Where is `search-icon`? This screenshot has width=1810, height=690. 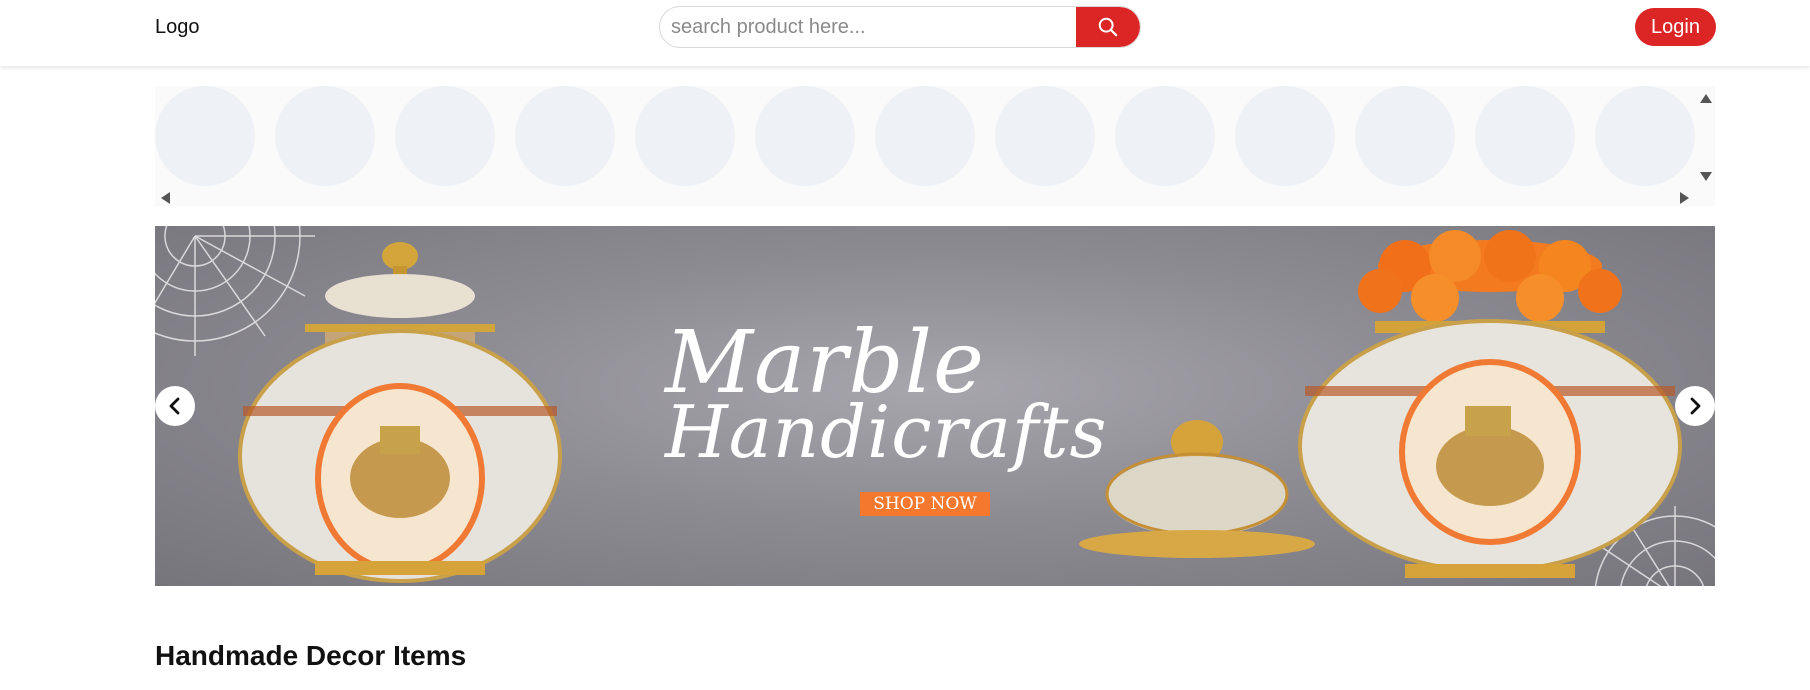 search-icon is located at coordinates (1108, 27).